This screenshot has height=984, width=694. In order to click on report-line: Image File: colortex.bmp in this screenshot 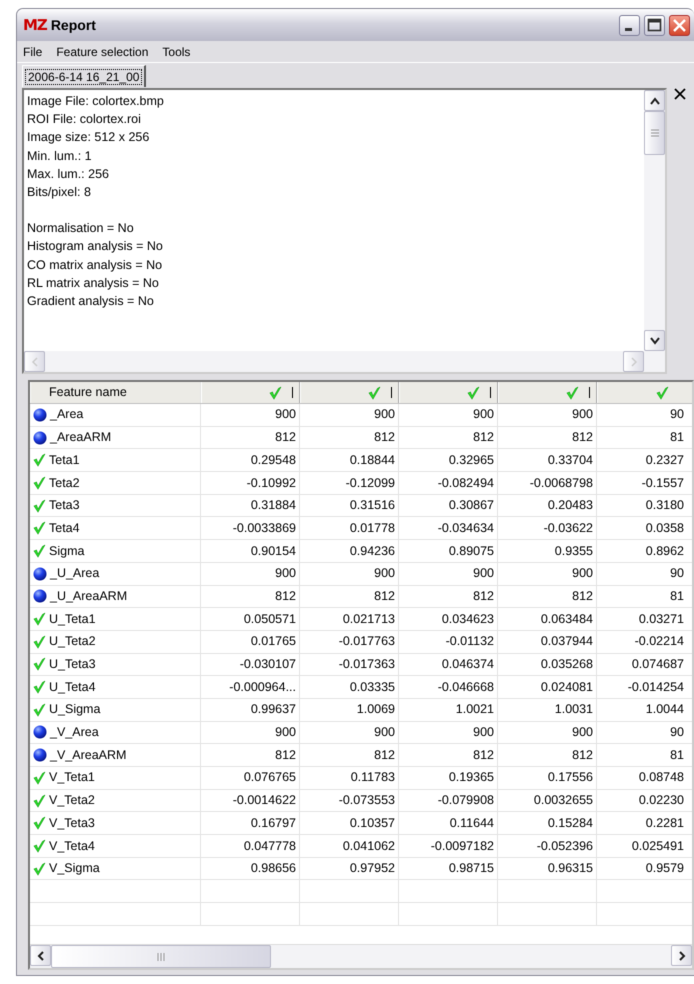, I will do `click(96, 101)`.